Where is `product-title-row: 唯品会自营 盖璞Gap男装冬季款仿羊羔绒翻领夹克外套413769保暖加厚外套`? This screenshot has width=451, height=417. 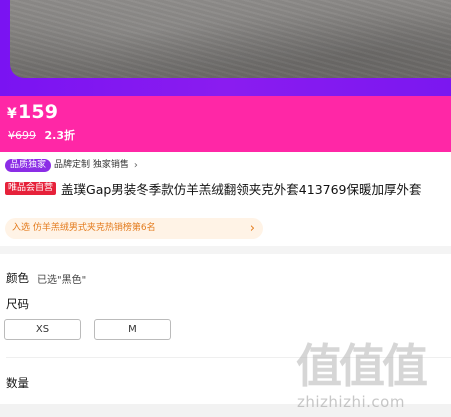
product-title-row: 唯品会自营 盖璞Gap男装冬季款仿羊羔绒翻领夹克外套413769保暖加厚外套 is located at coordinates (225, 188).